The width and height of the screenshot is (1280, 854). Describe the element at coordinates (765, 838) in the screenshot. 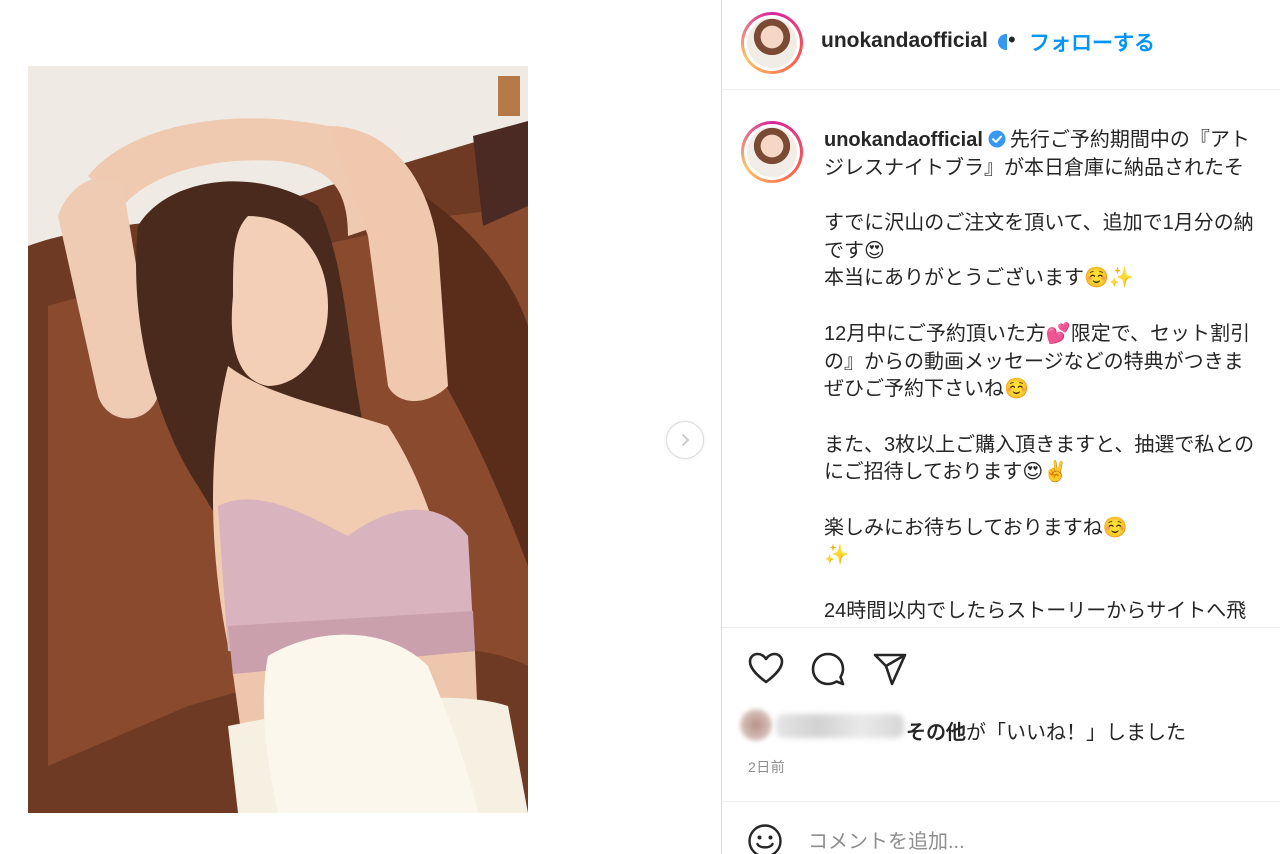

I see `smiley-icon` at that location.